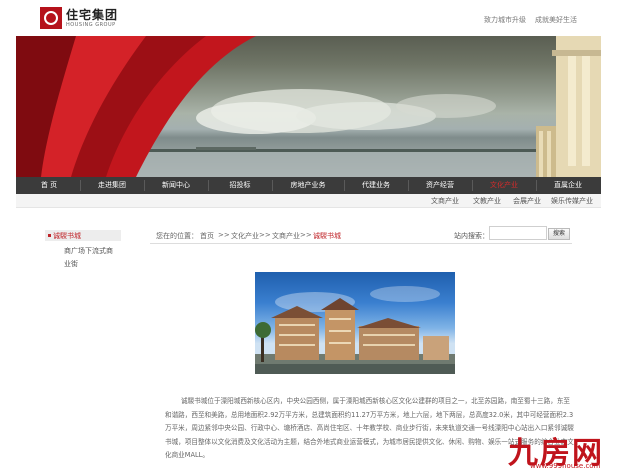 The height and width of the screenshot is (476, 625). I want to click on subnav-media: 娱乐传媒产业, so click(572, 201).